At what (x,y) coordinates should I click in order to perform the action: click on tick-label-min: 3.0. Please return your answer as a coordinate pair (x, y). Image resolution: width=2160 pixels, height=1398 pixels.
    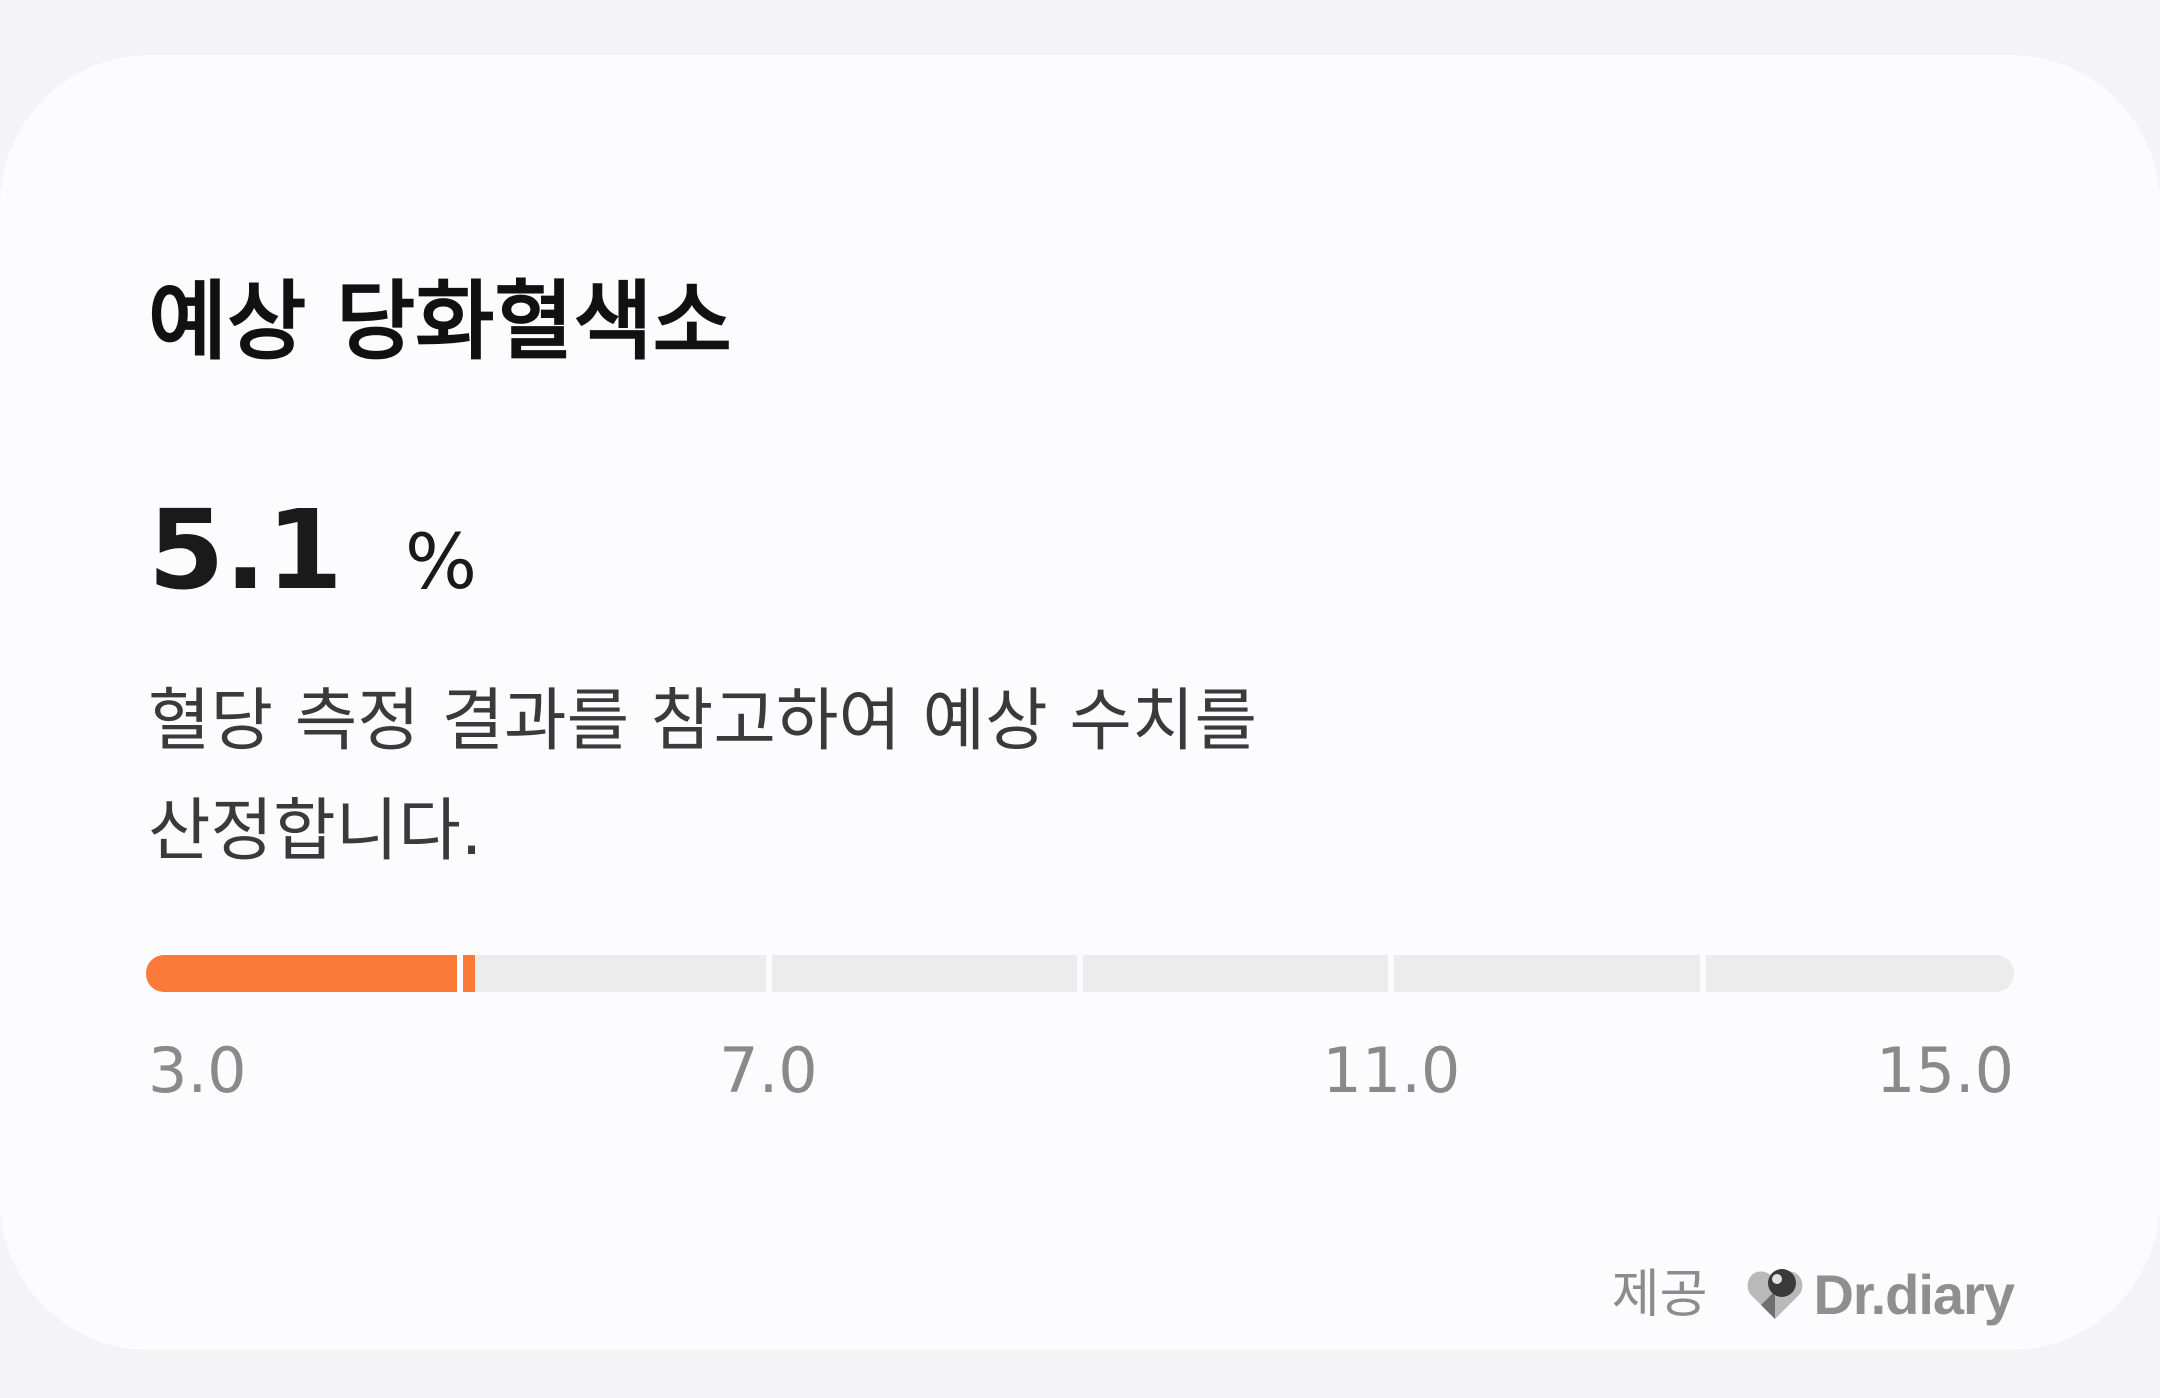
    Looking at the image, I should click on (197, 1070).